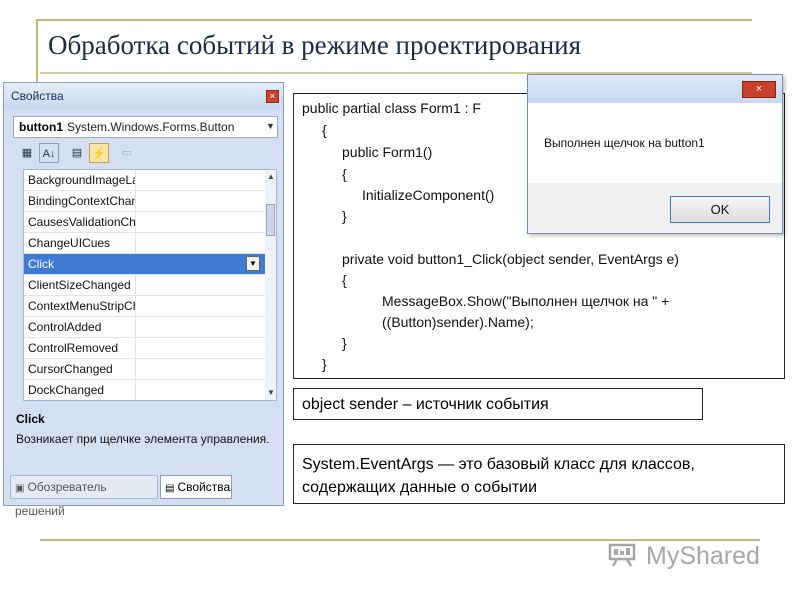  What do you see at coordinates (144, 306) in the screenshot?
I see `grid-row: ContextMenuStripCh` at bounding box center [144, 306].